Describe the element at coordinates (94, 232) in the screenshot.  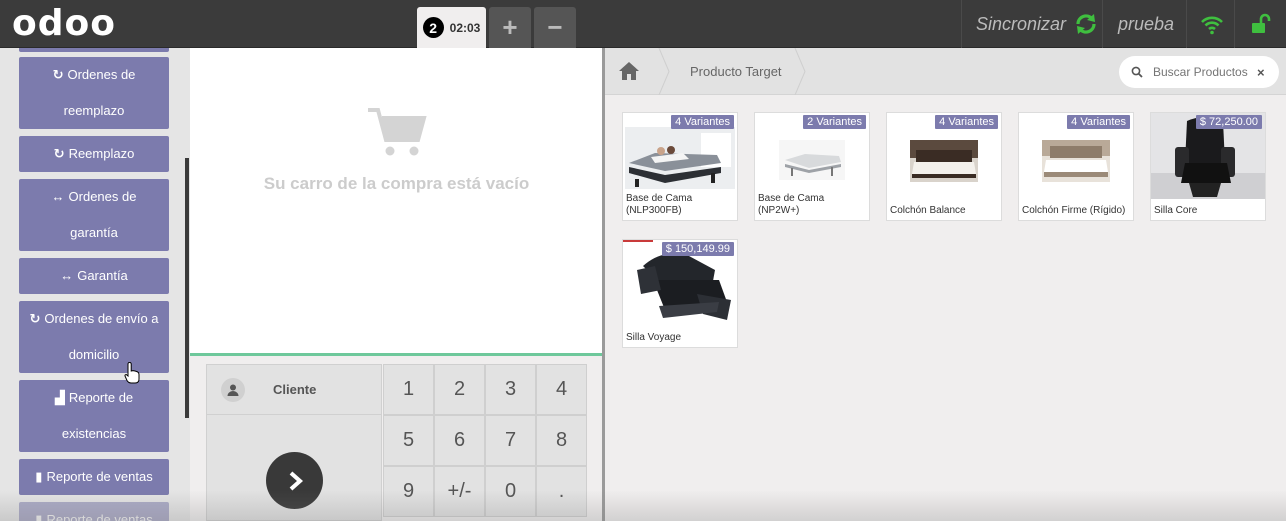
I see `sidebar-item-label-cont: garantía` at that location.